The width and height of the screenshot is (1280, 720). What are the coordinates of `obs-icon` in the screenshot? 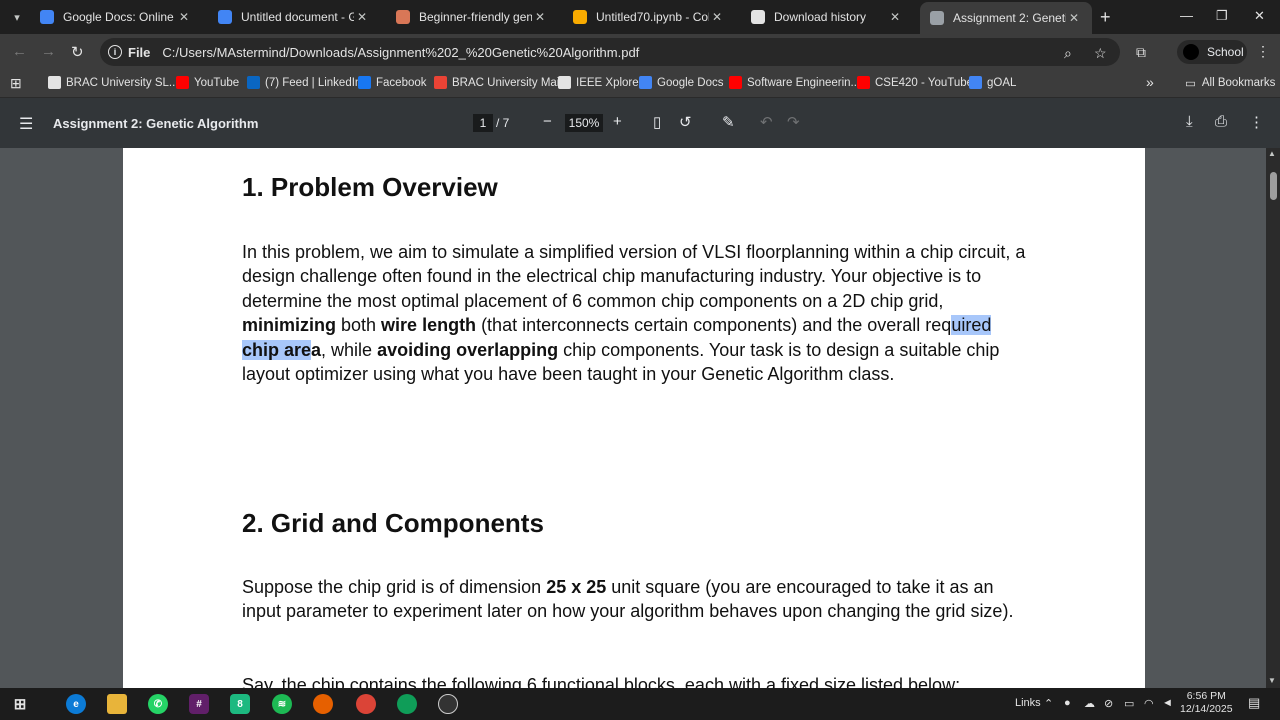 It's located at (448, 704).